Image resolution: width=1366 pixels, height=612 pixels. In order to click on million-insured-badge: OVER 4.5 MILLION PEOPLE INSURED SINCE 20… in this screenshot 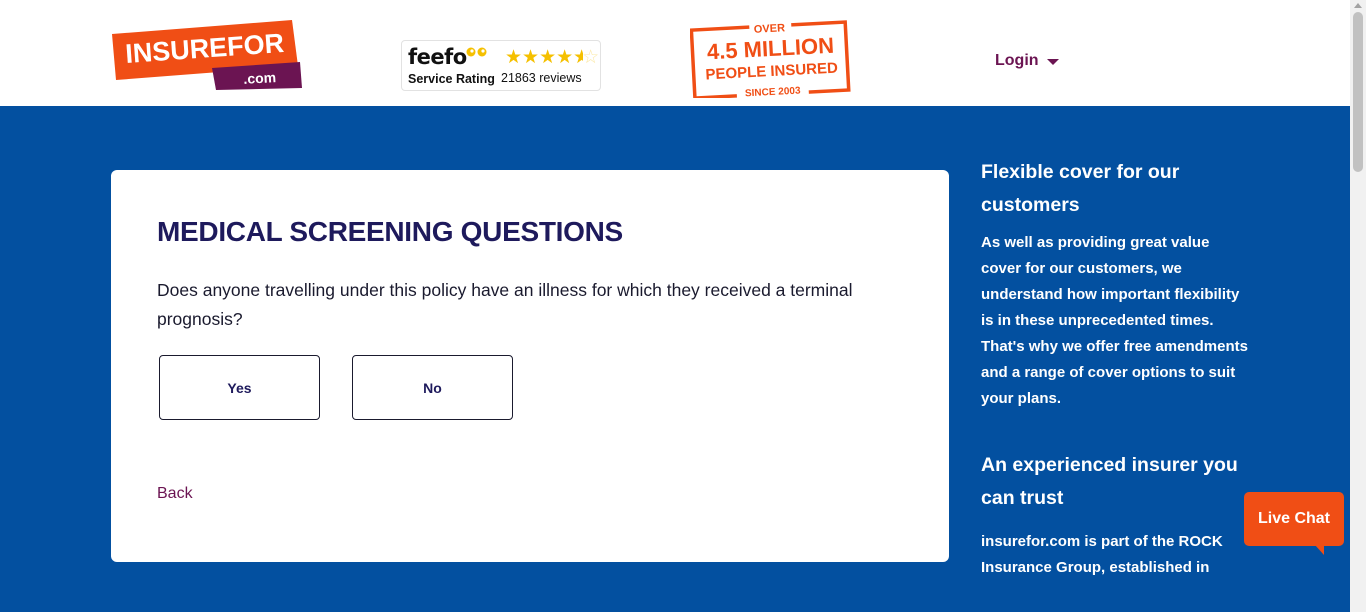, I will do `click(770, 59)`.